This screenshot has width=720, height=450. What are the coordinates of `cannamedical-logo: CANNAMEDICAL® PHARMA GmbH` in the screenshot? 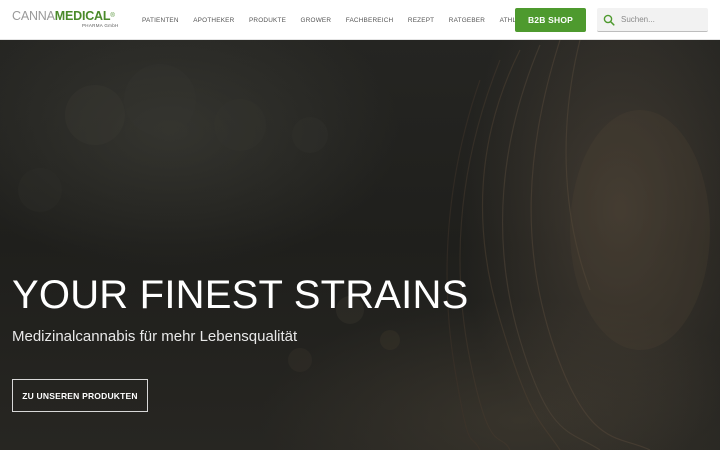 It's located at (68, 20).